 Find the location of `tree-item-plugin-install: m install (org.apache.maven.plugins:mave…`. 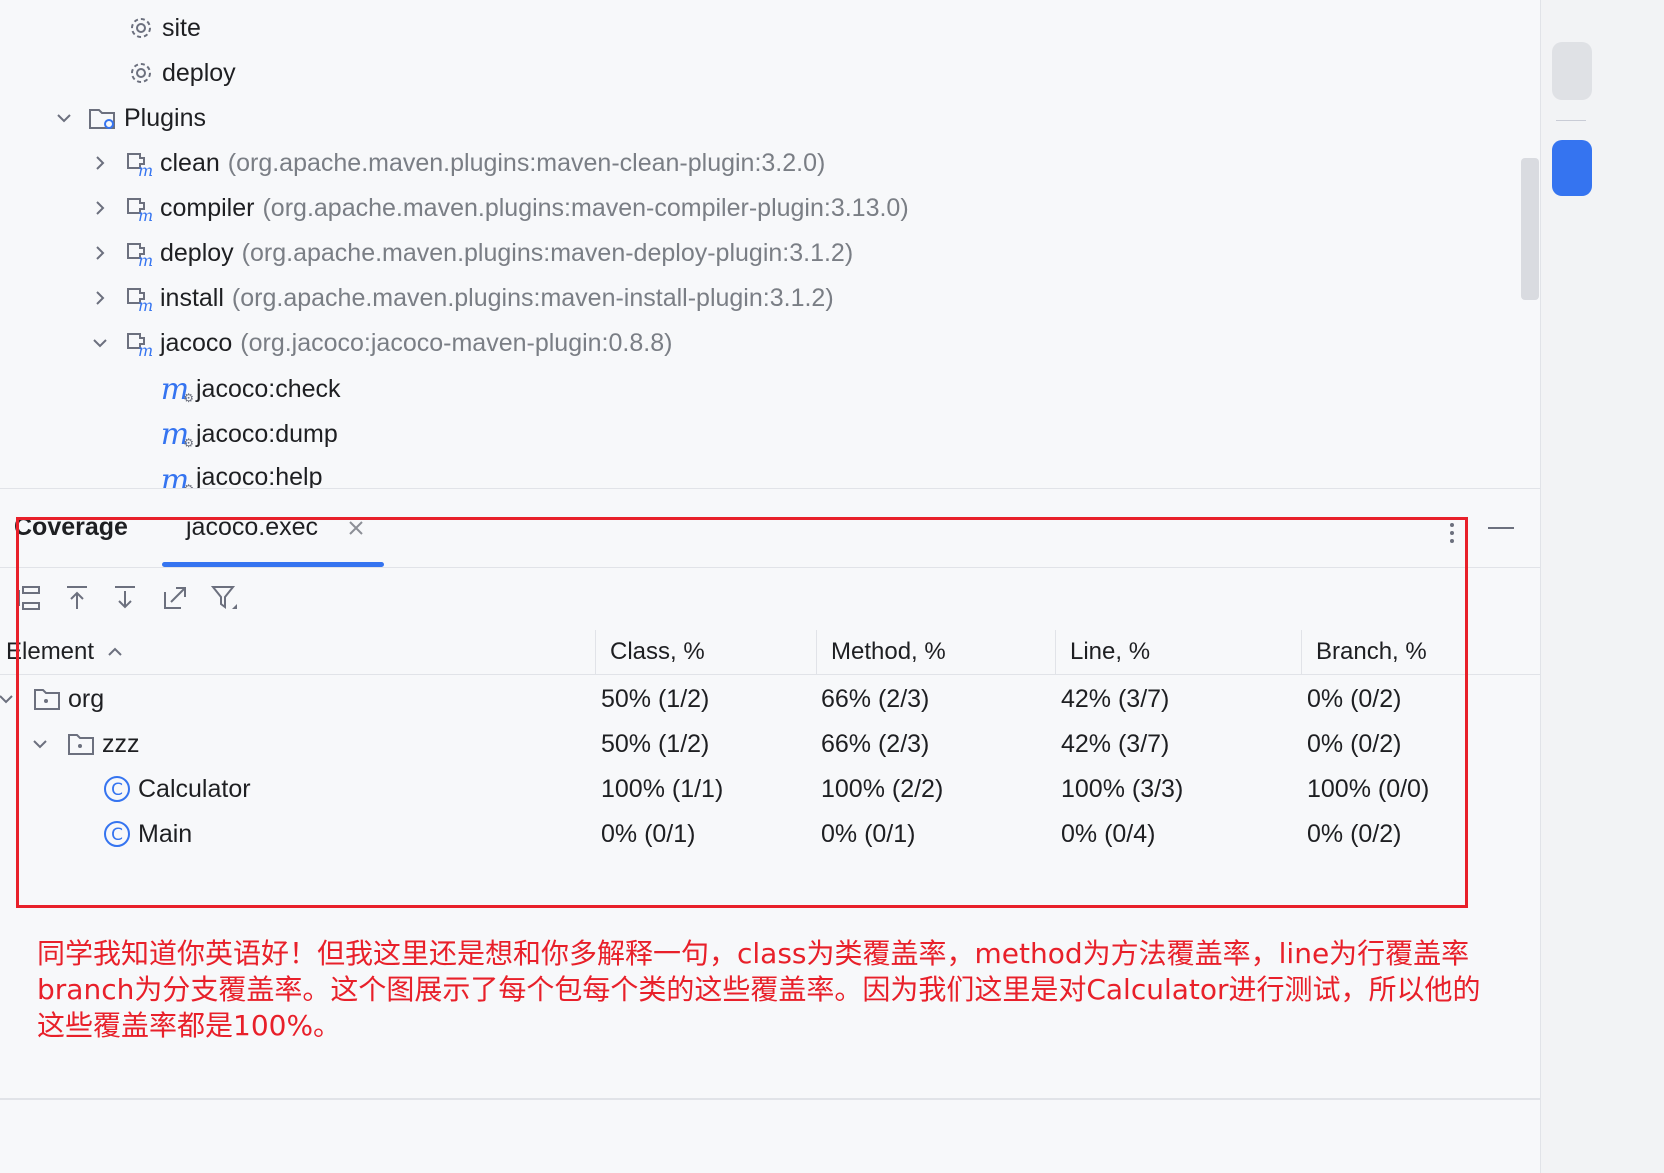

tree-item-plugin-install: m install (org.apache.maven.plugins:mave… is located at coordinates (461, 298).